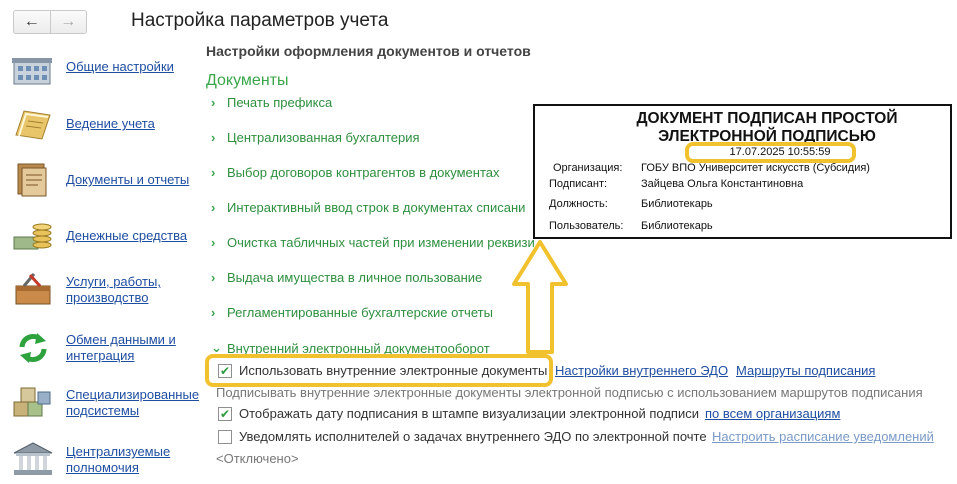 The width and height of the screenshot is (957, 484). I want to click on nav-buttons: ← →, so click(50, 22).